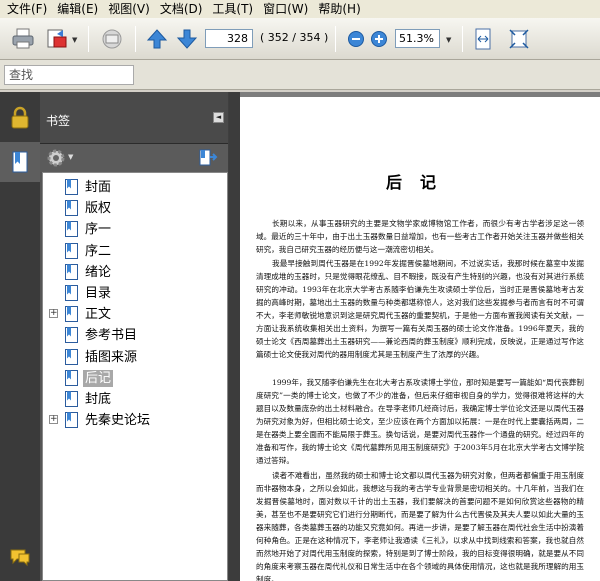 Image resolution: width=600 pixels, height=581 pixels. Describe the element at coordinates (134, 118) in the screenshot. I see `bookmarks-header: 书签 ◄` at that location.